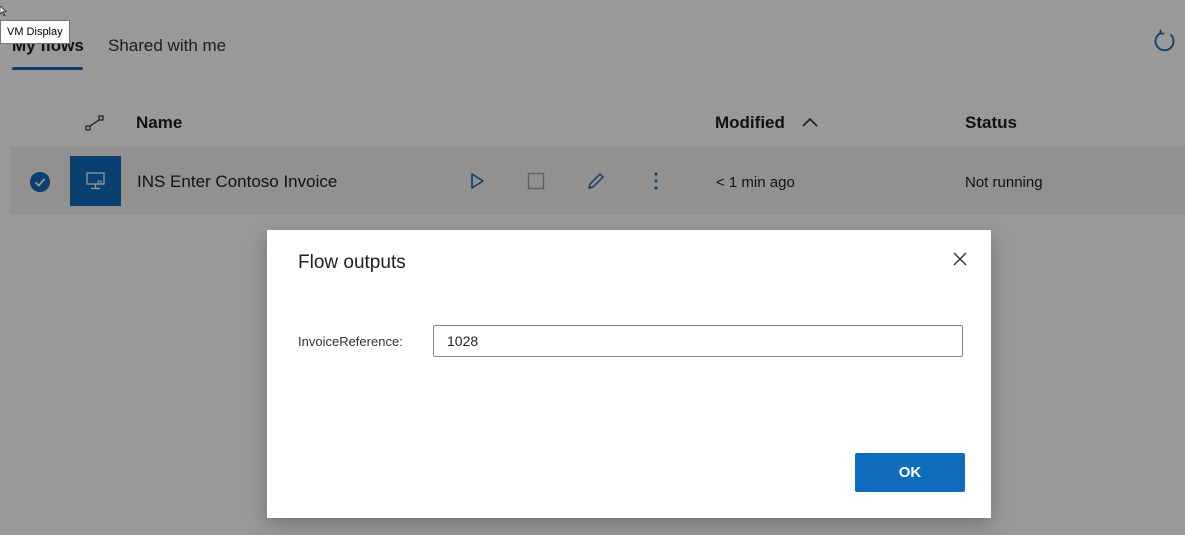 Image resolution: width=1185 pixels, height=535 pixels. I want to click on mouse-cursor-icon, so click(3, 11).